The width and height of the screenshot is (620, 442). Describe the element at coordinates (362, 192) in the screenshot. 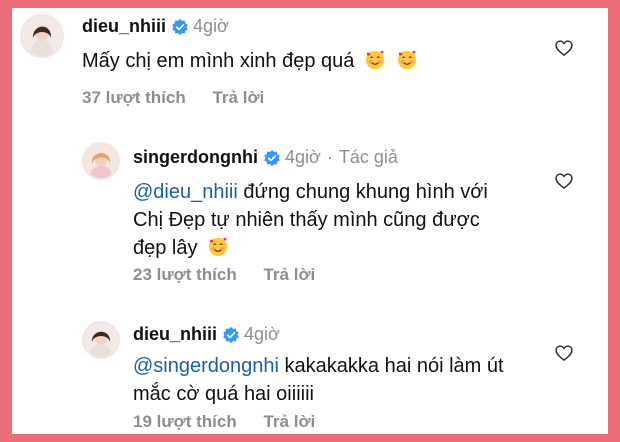

I see `comment-text-line: đứng chung khung hình với` at that location.